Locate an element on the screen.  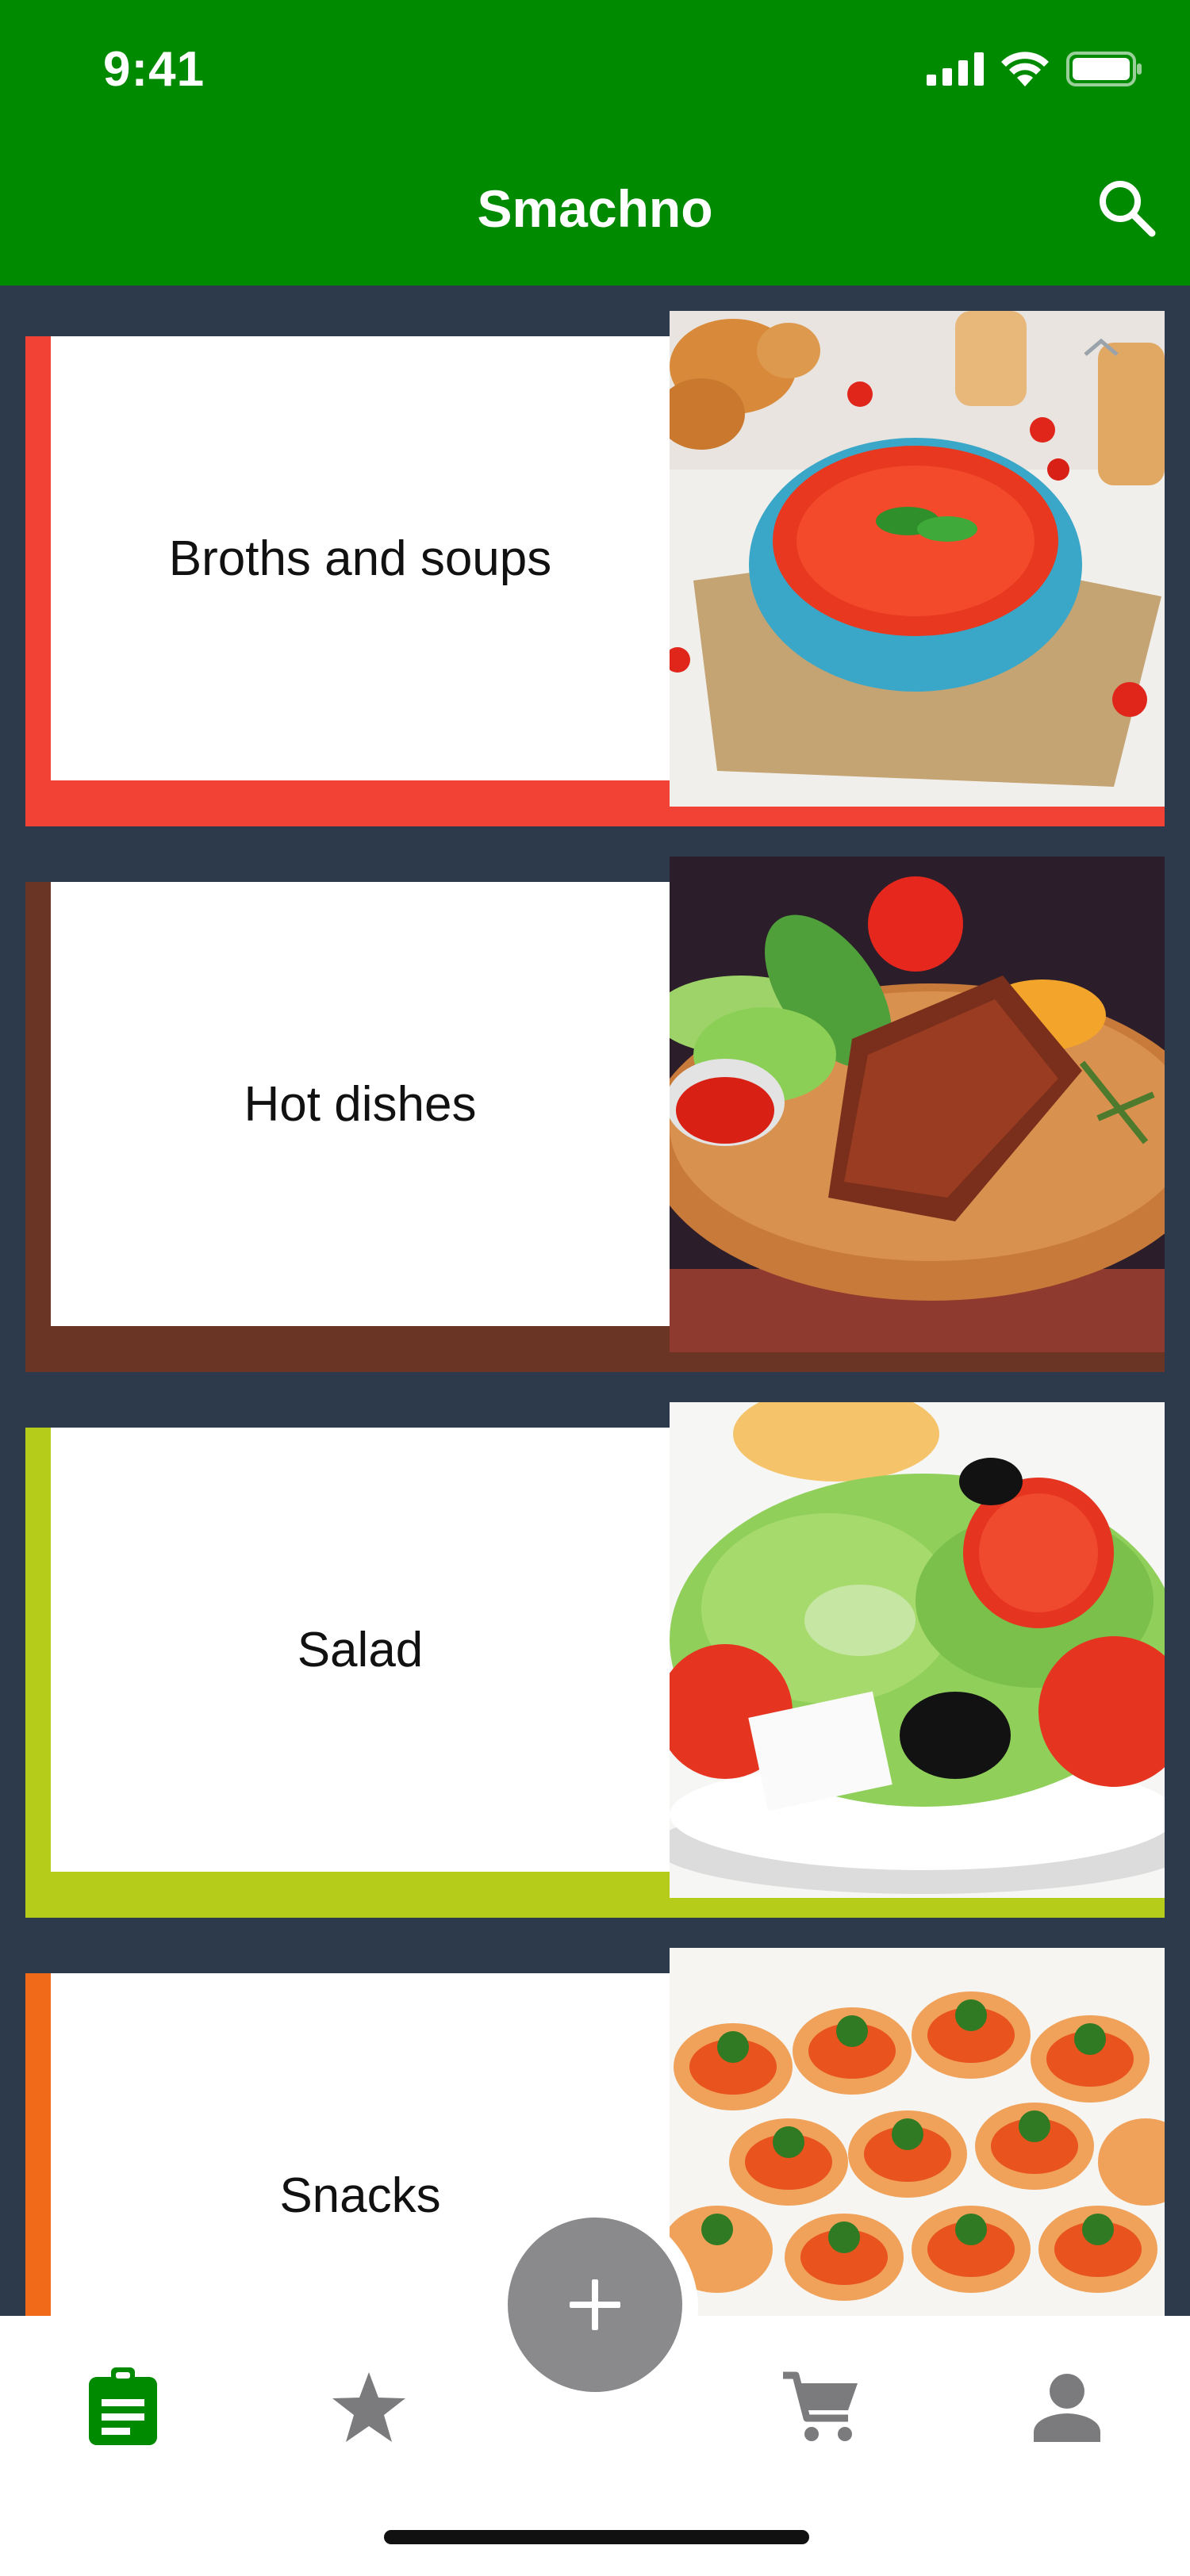
tab-favorites is located at coordinates (369, 2407).